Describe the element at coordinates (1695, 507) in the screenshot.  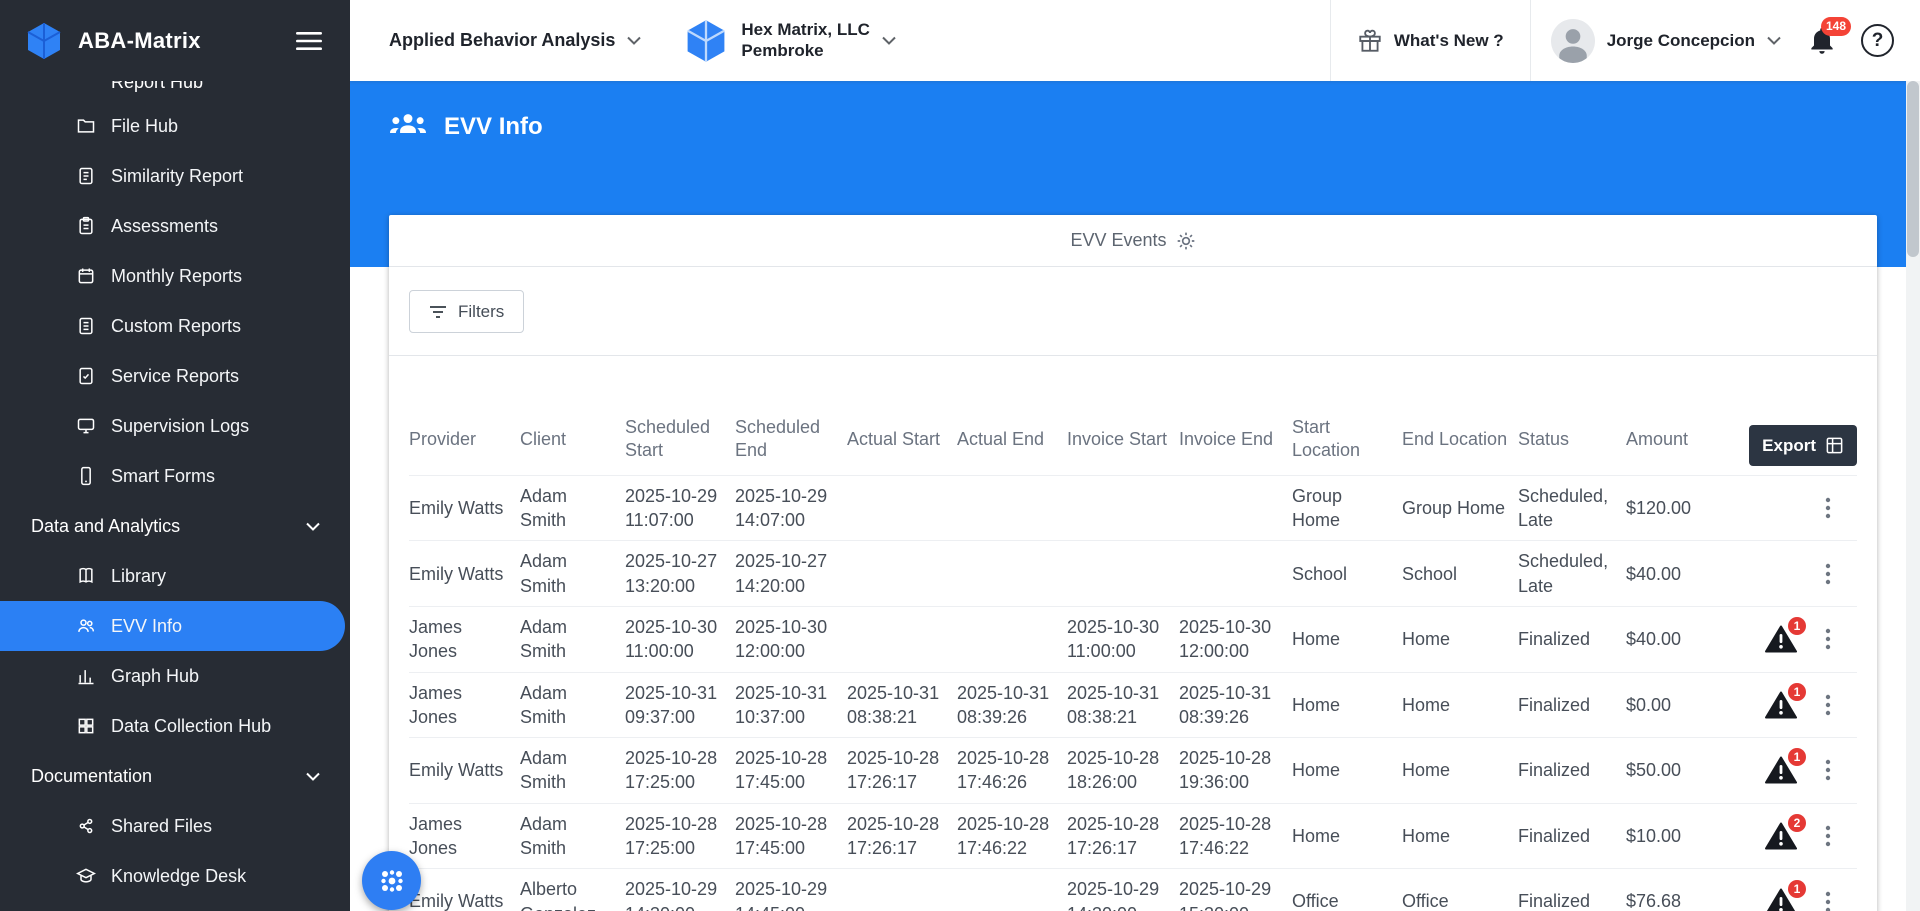
I see `cell-amount: $120.00` at that location.